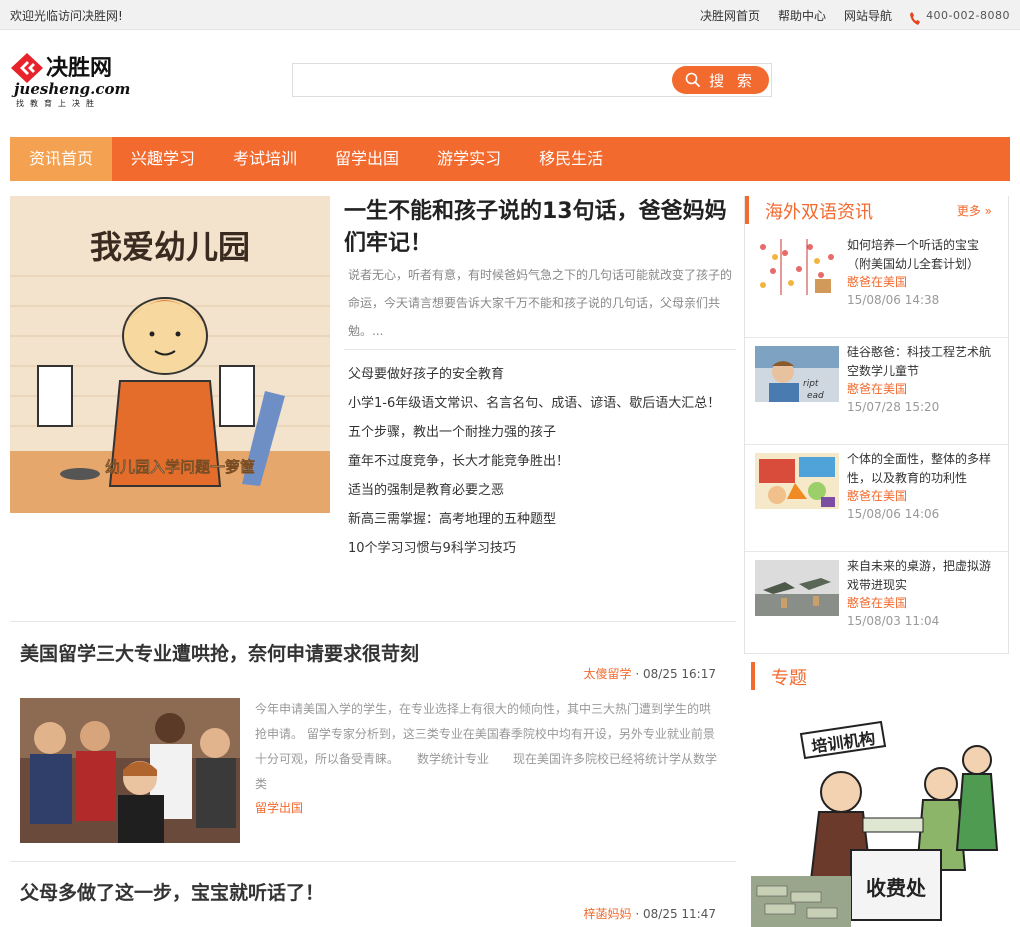 This screenshot has height=927, width=1020. What do you see at coordinates (968, 15) in the screenshot?
I see `phone-number: 400-002-8080` at bounding box center [968, 15].